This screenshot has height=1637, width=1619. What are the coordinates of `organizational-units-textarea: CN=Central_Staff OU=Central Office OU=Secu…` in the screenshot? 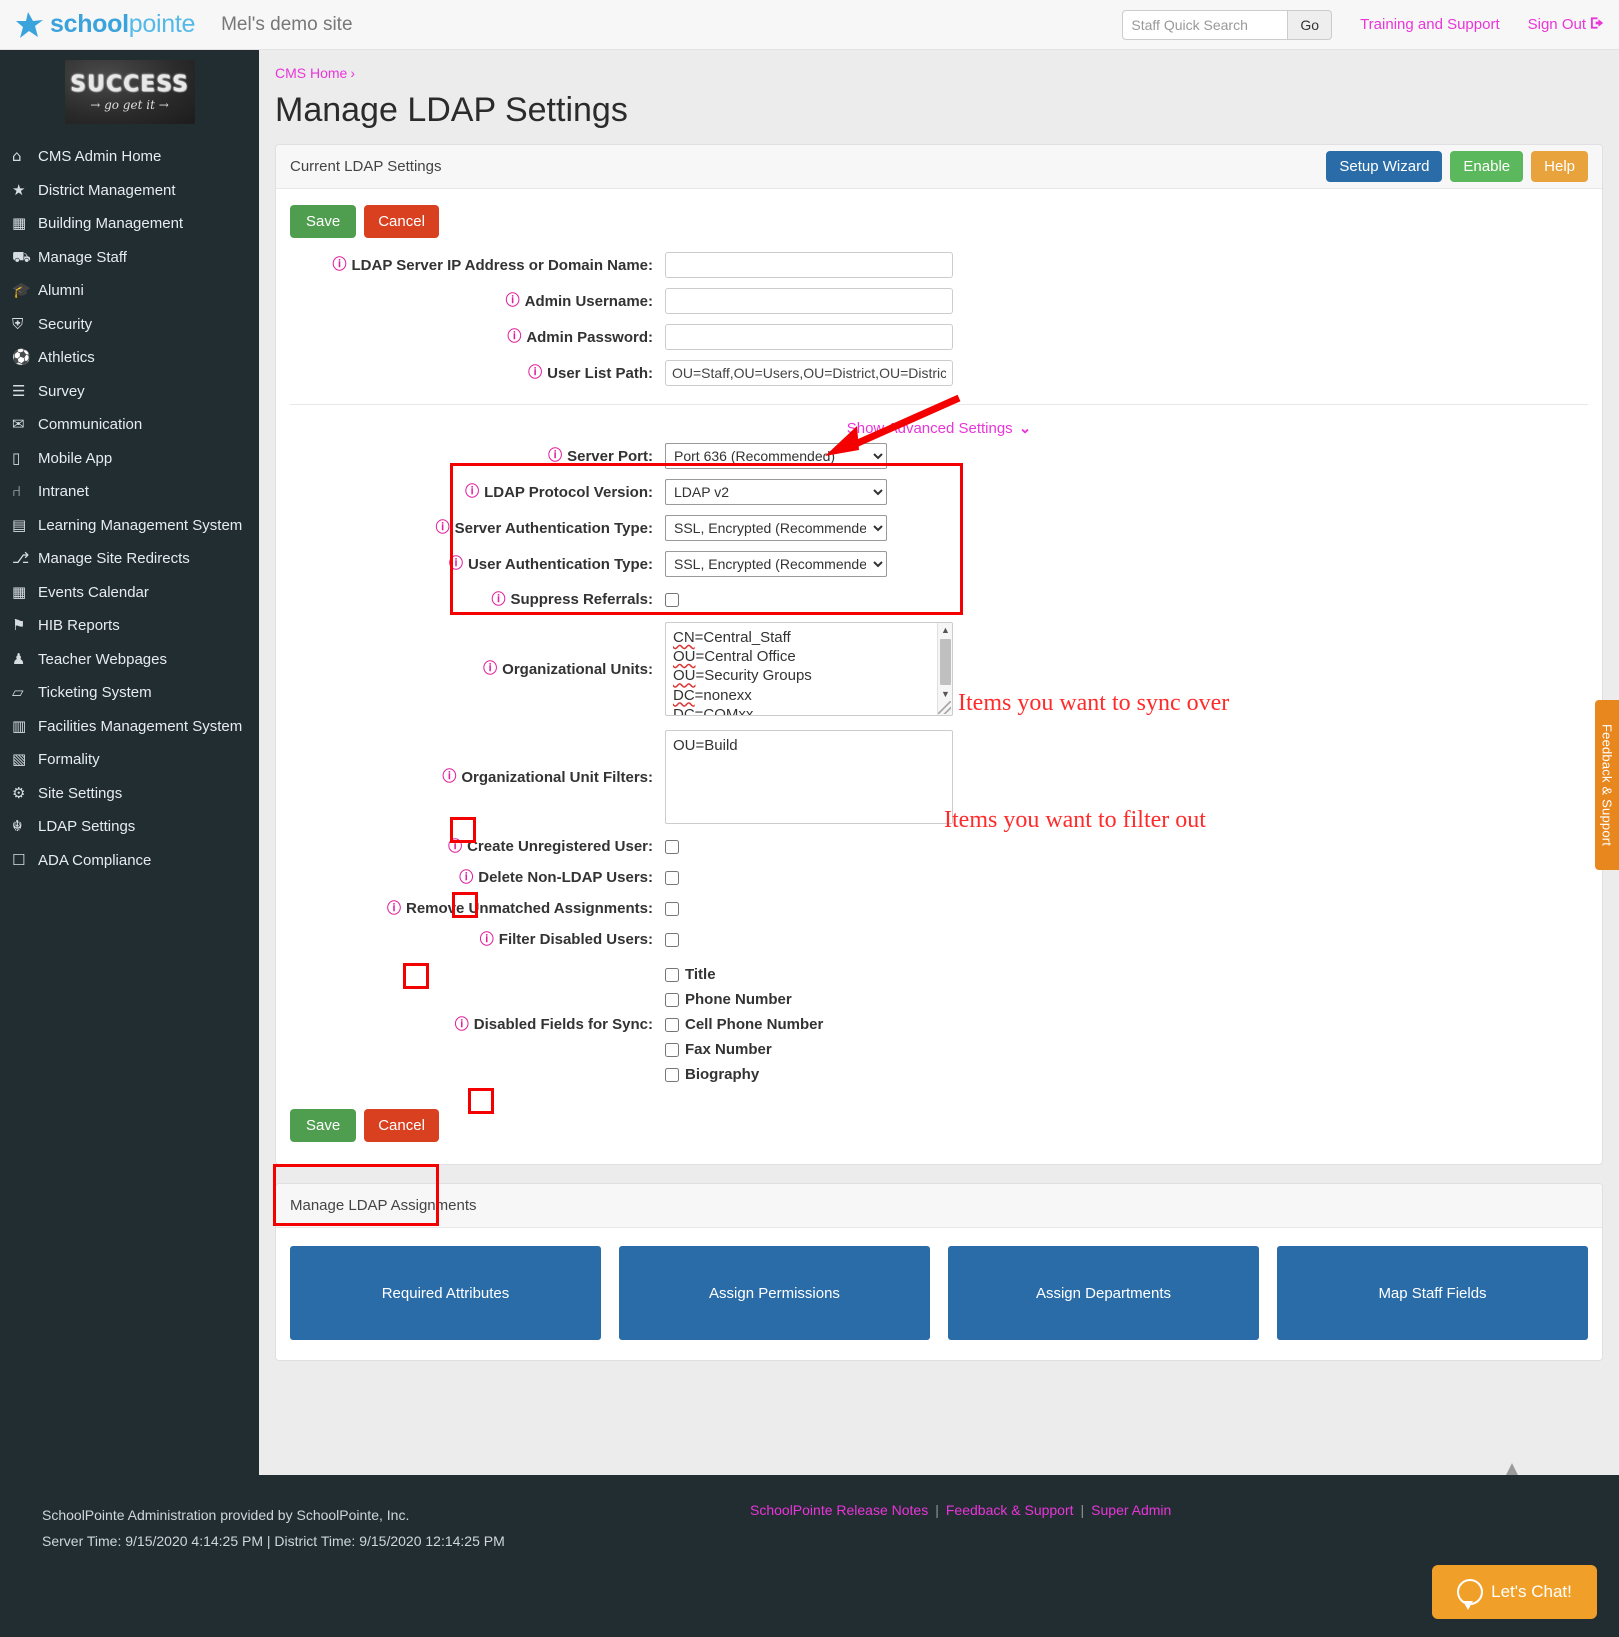 It's located at (809, 669).